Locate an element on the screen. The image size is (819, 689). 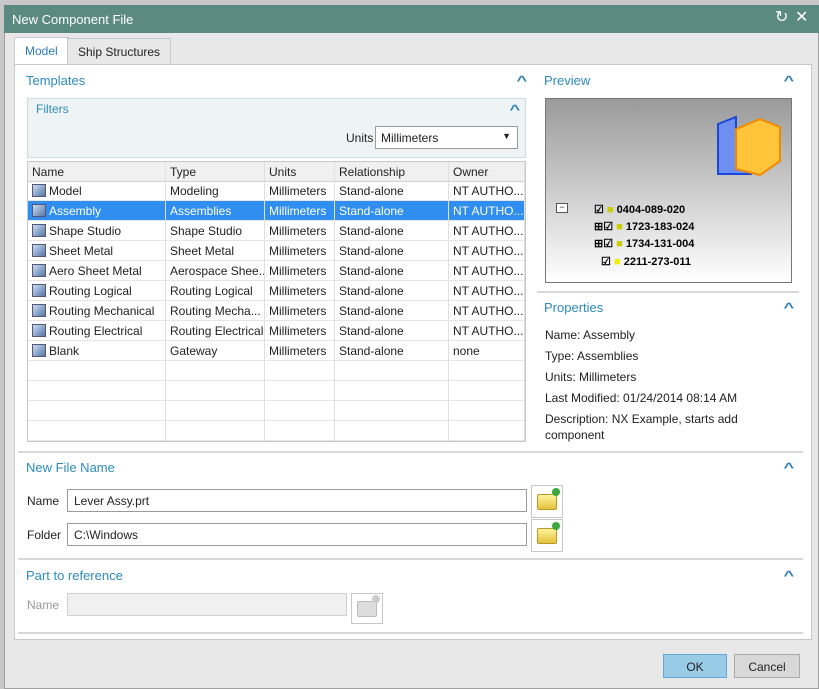
name-label: Name is located at coordinates (43, 501).